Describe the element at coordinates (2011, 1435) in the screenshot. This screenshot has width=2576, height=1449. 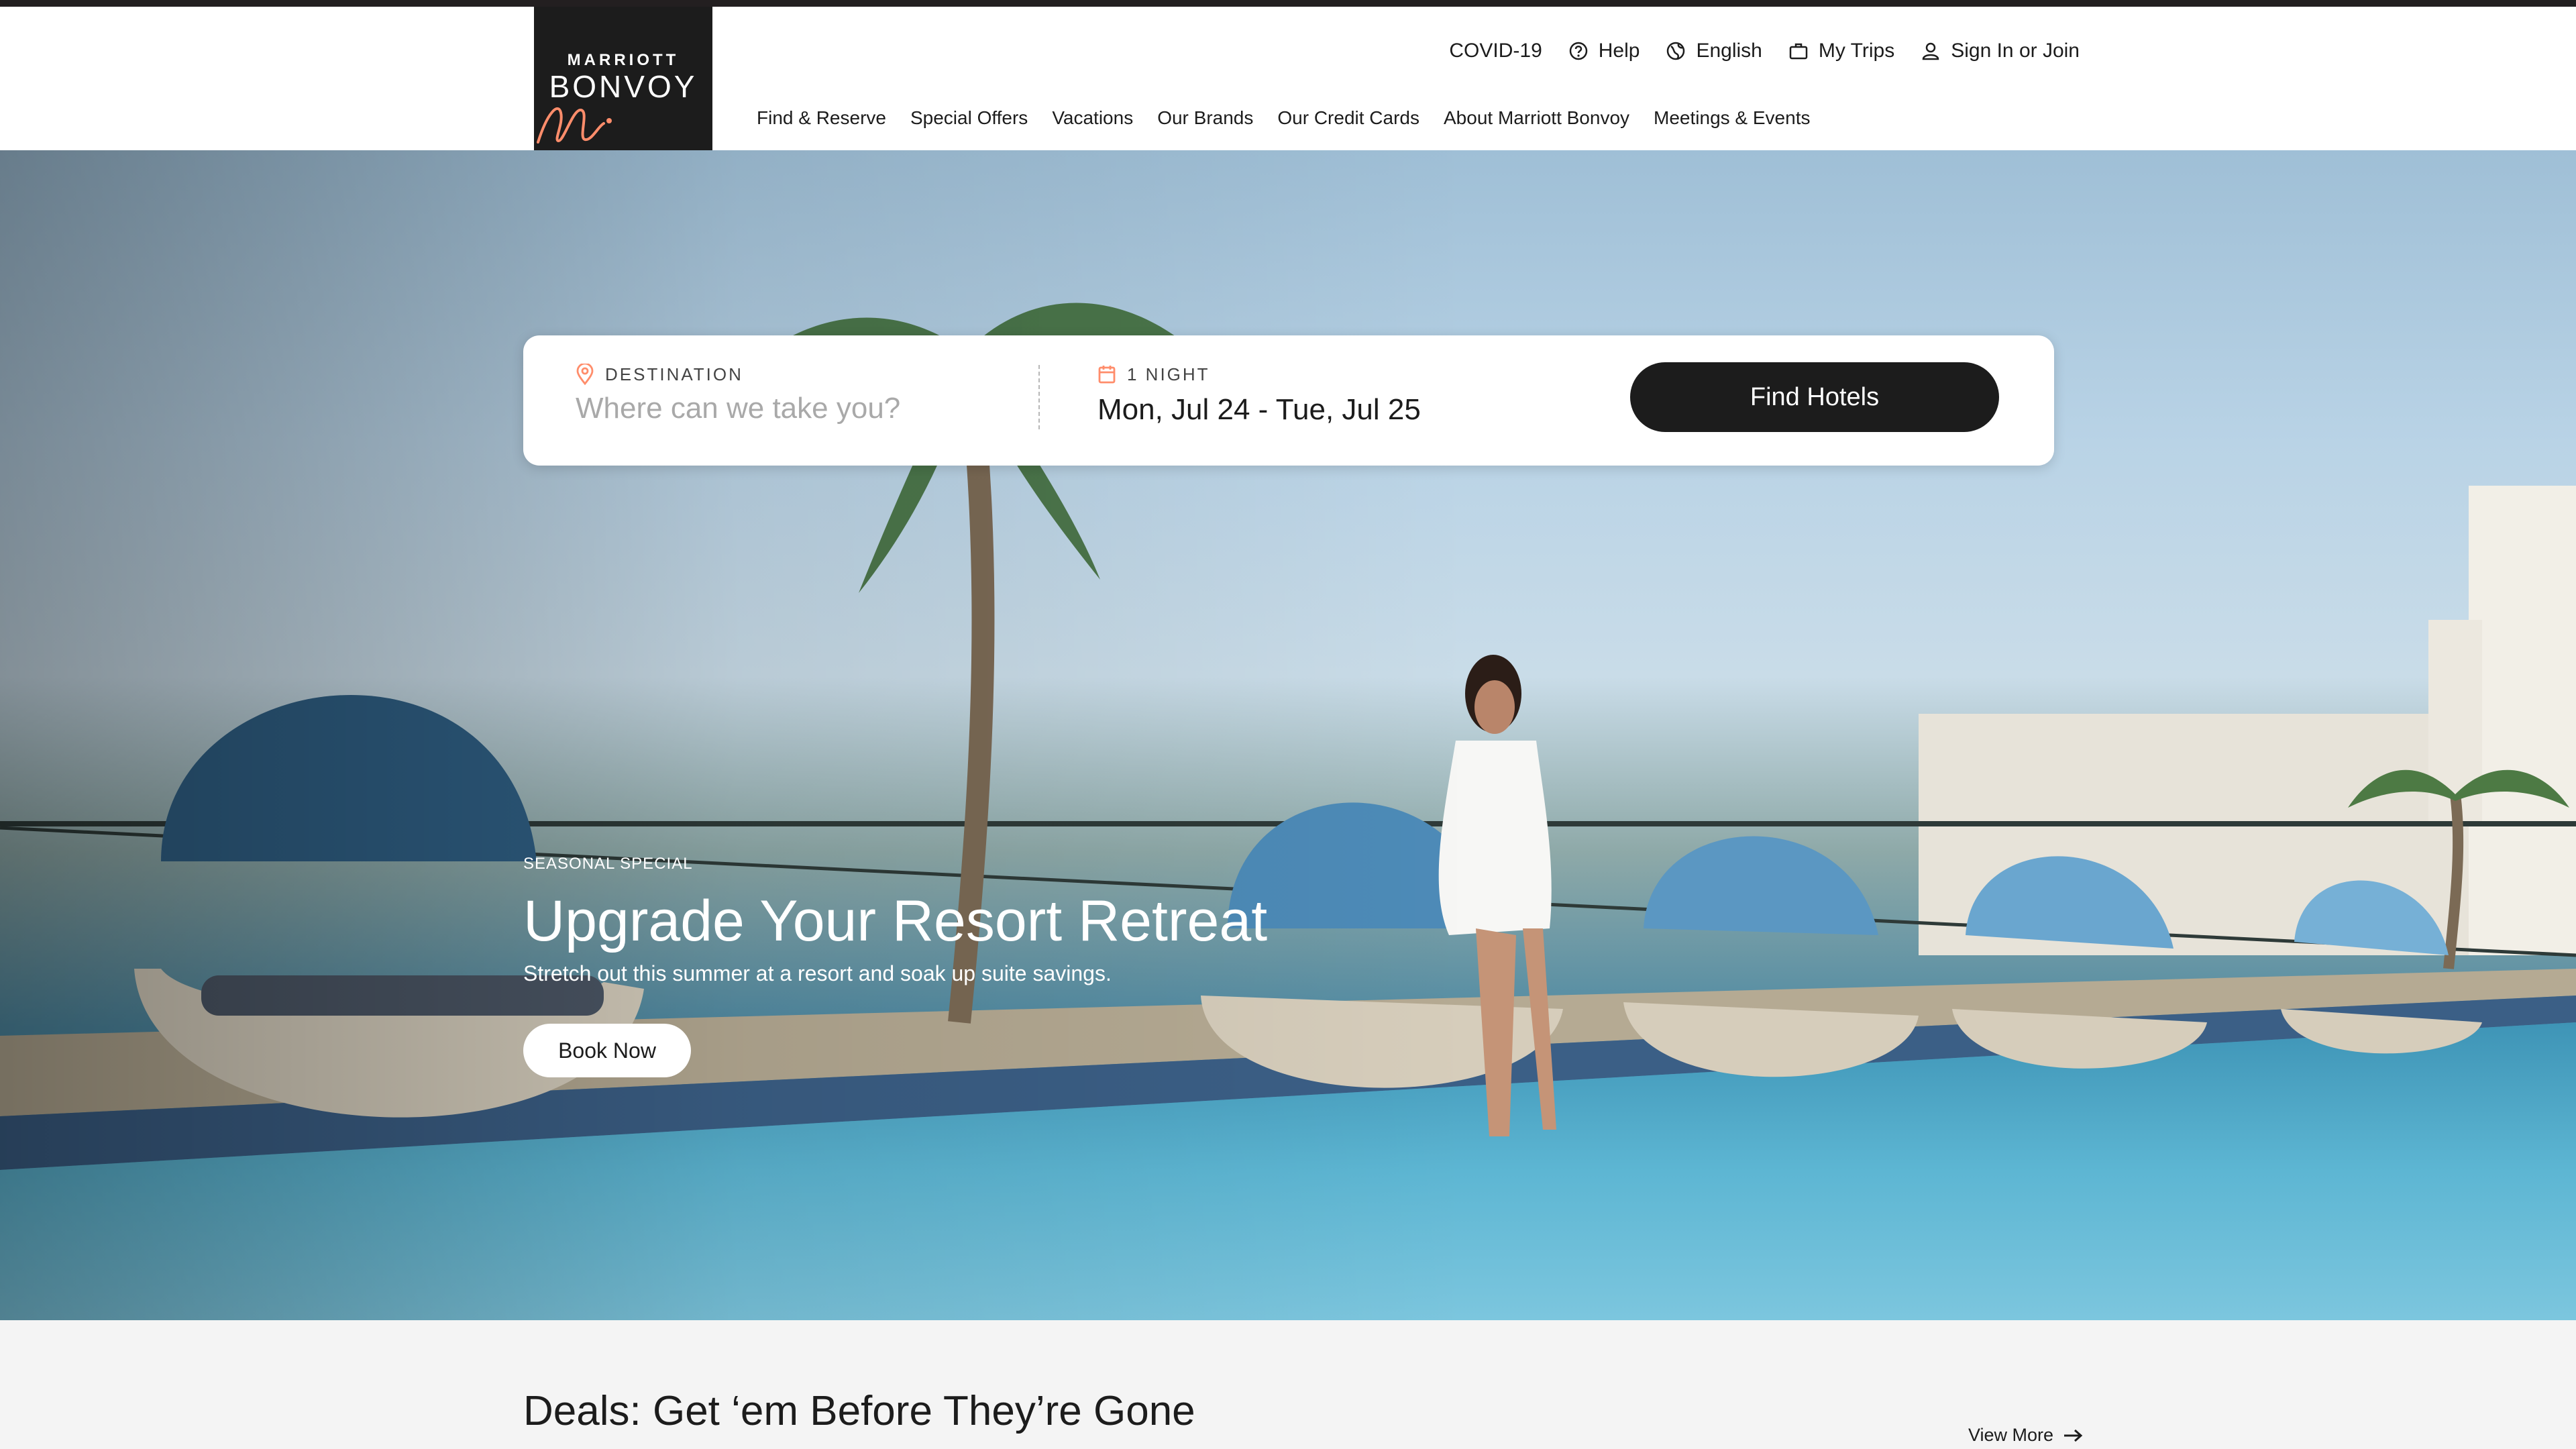
I see `view-more-label: View More` at that location.